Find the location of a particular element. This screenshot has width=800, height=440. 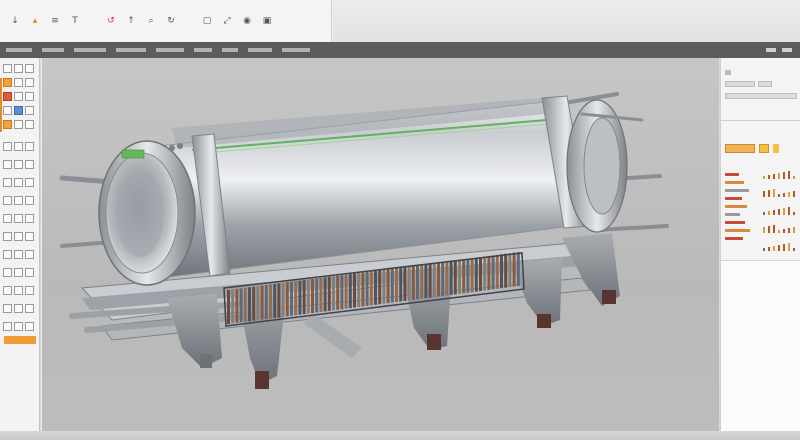

text-icon: T is located at coordinates (75, 21).